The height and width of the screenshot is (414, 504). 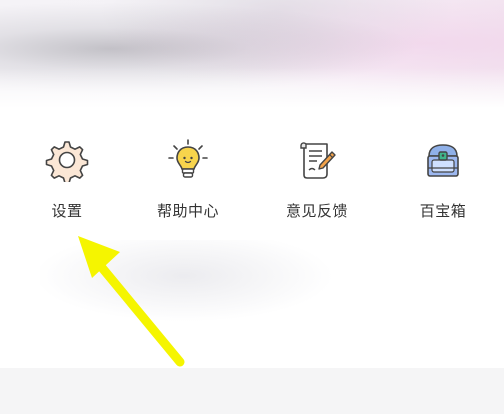 What do you see at coordinates (131, 301) in the screenshot?
I see `yellow-arrow-annotation` at bounding box center [131, 301].